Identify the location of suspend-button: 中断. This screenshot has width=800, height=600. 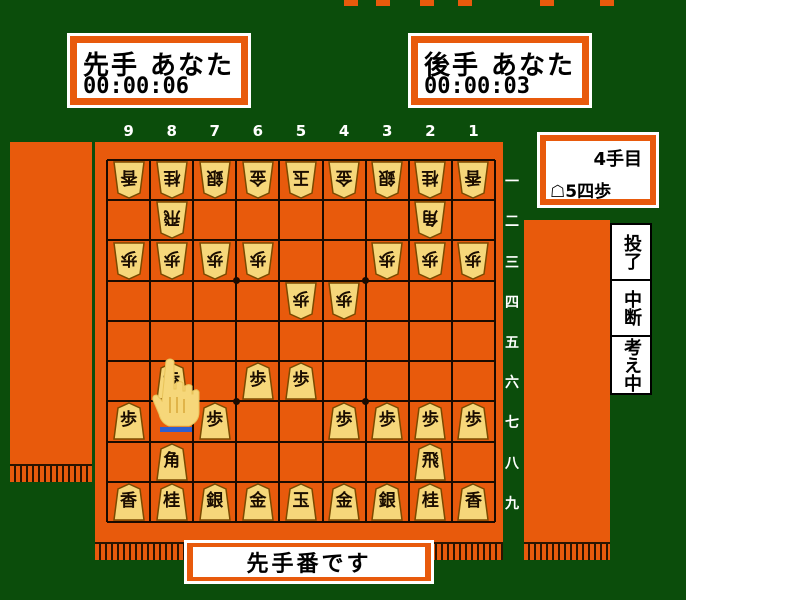
(631, 309).